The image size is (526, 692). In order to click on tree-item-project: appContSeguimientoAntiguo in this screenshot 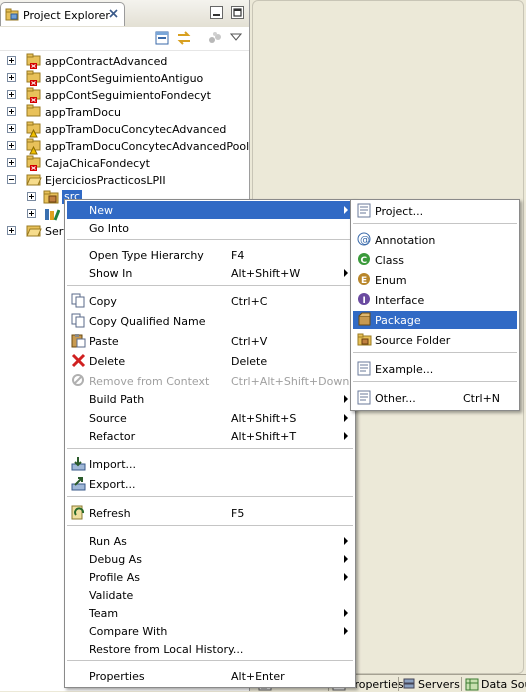, I will do `click(124, 78)`.